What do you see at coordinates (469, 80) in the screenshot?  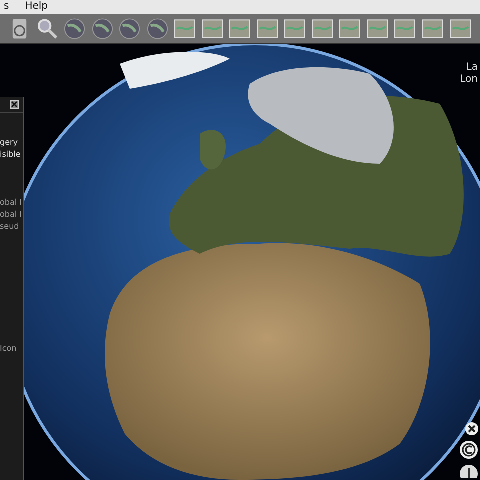 I see `coordinate-label: Lon` at bounding box center [469, 80].